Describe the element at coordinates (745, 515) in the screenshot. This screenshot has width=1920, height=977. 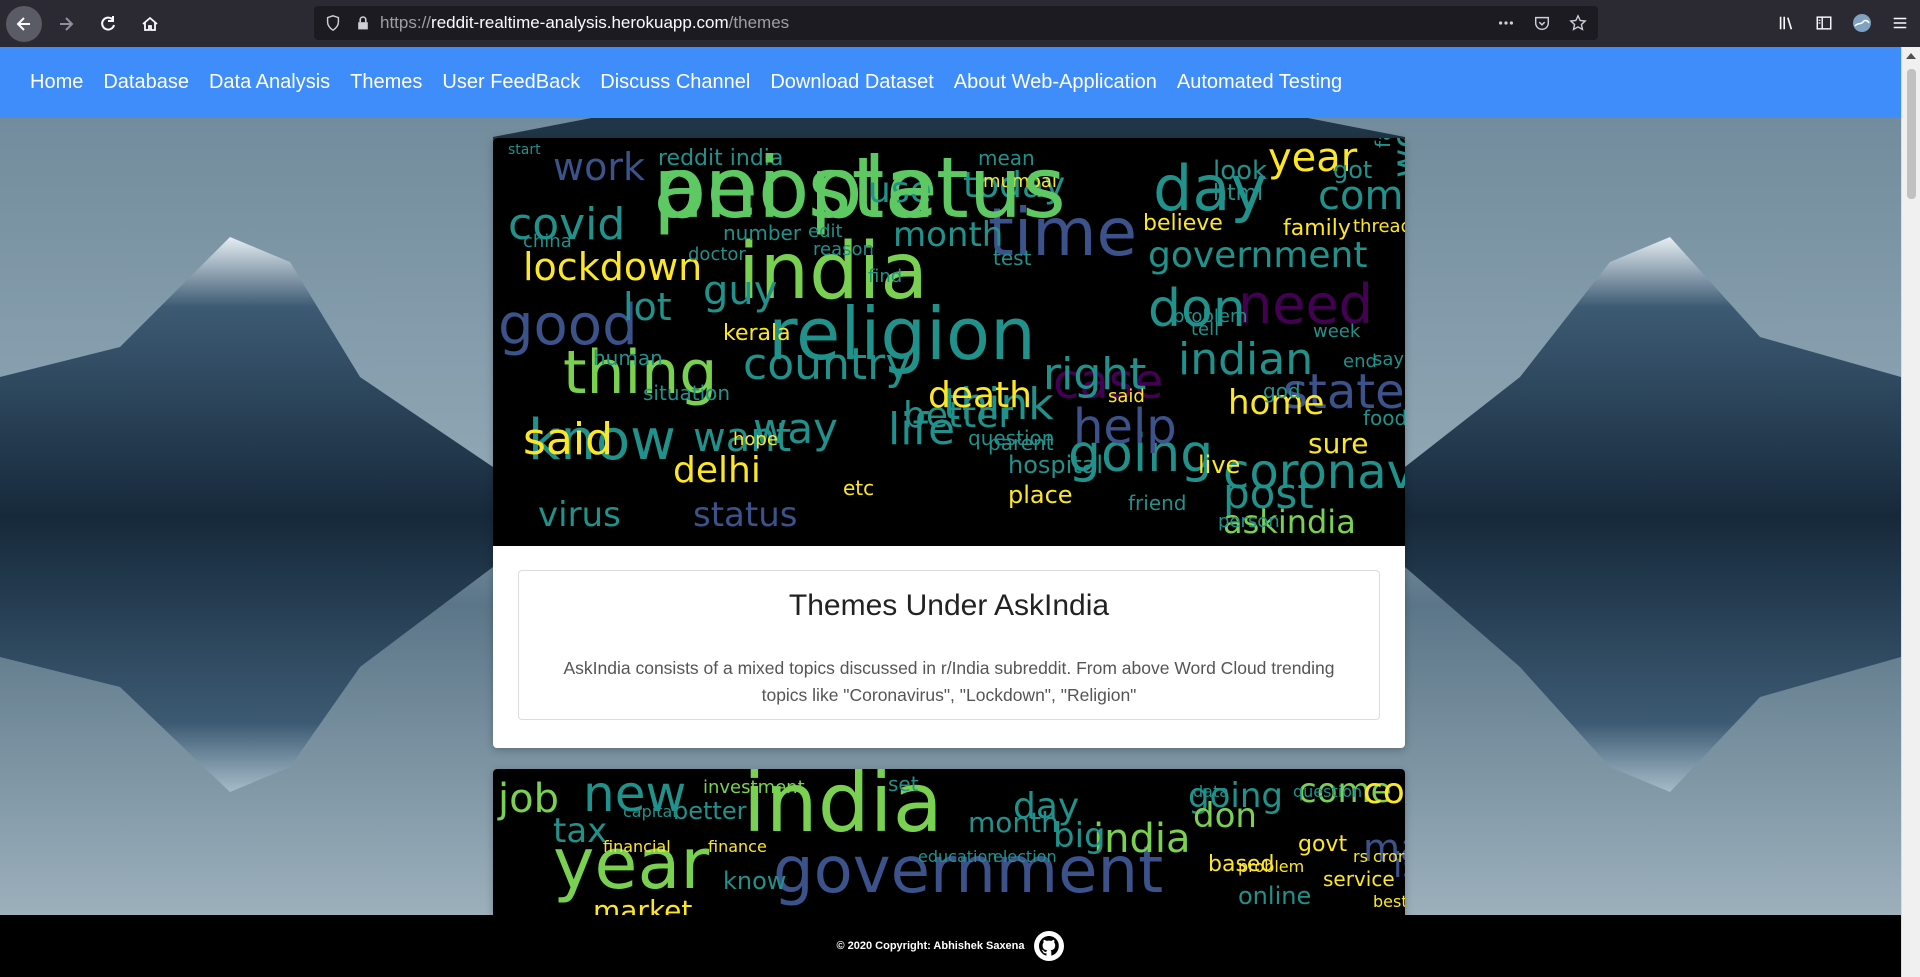
I see `wordcloud-word: status` at that location.